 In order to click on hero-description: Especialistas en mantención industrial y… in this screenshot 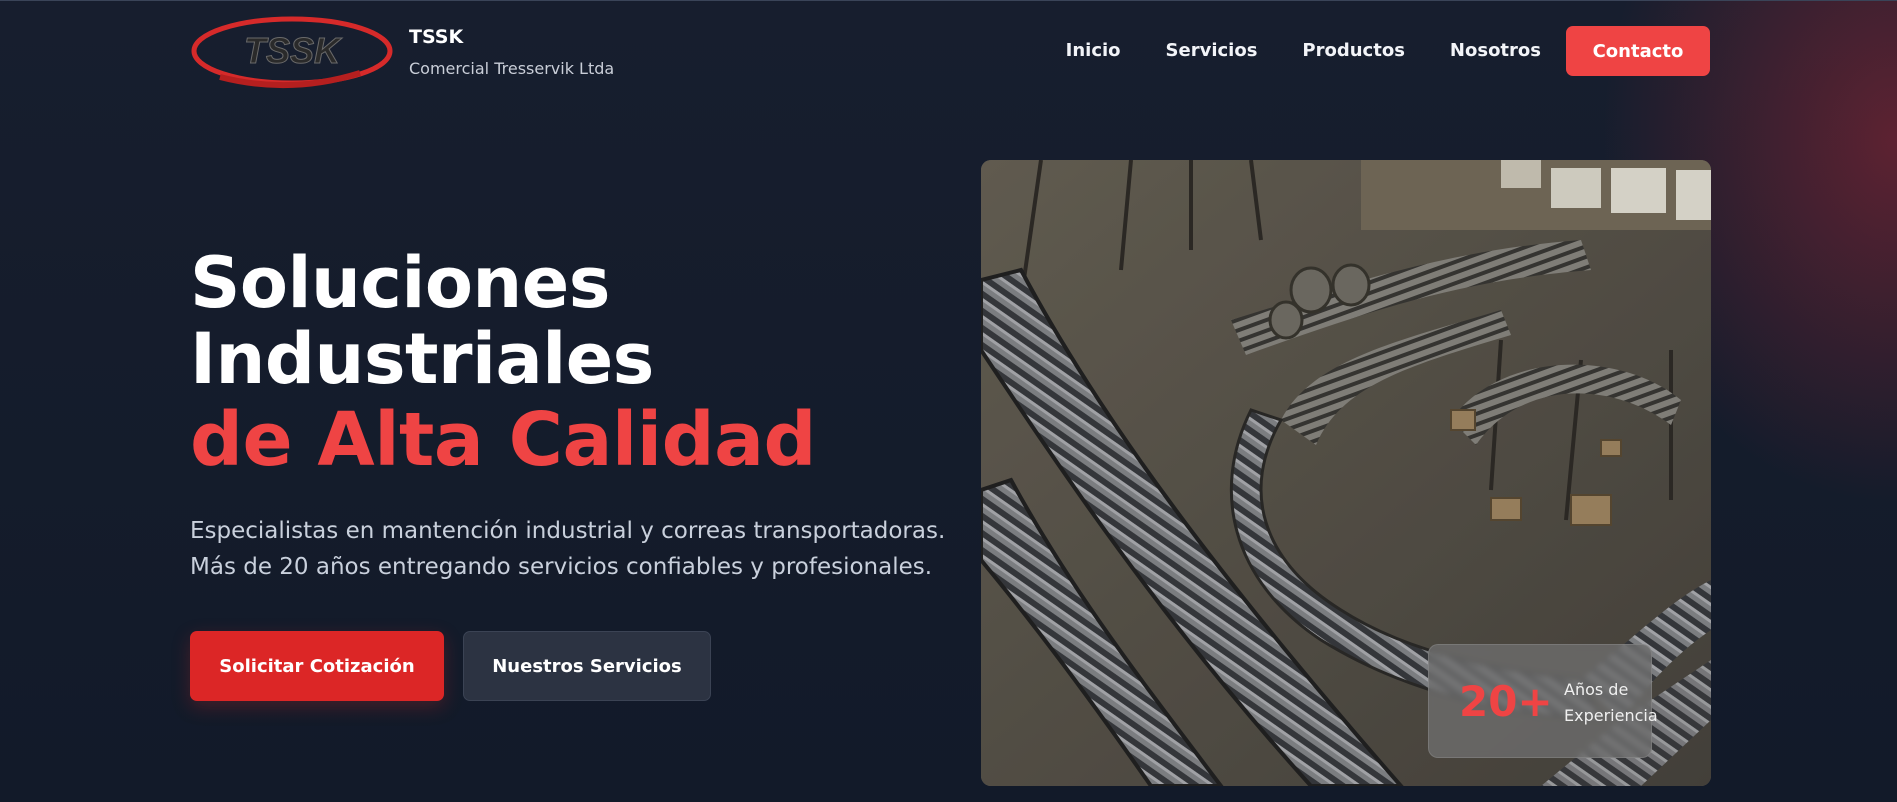, I will do `click(570, 549)`.